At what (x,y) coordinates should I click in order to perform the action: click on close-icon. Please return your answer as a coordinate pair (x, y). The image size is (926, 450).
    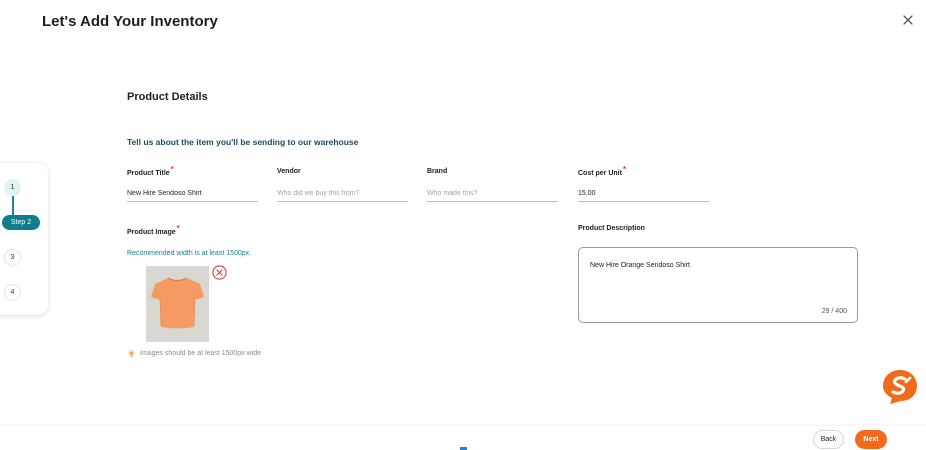
    Looking at the image, I should click on (908, 20).